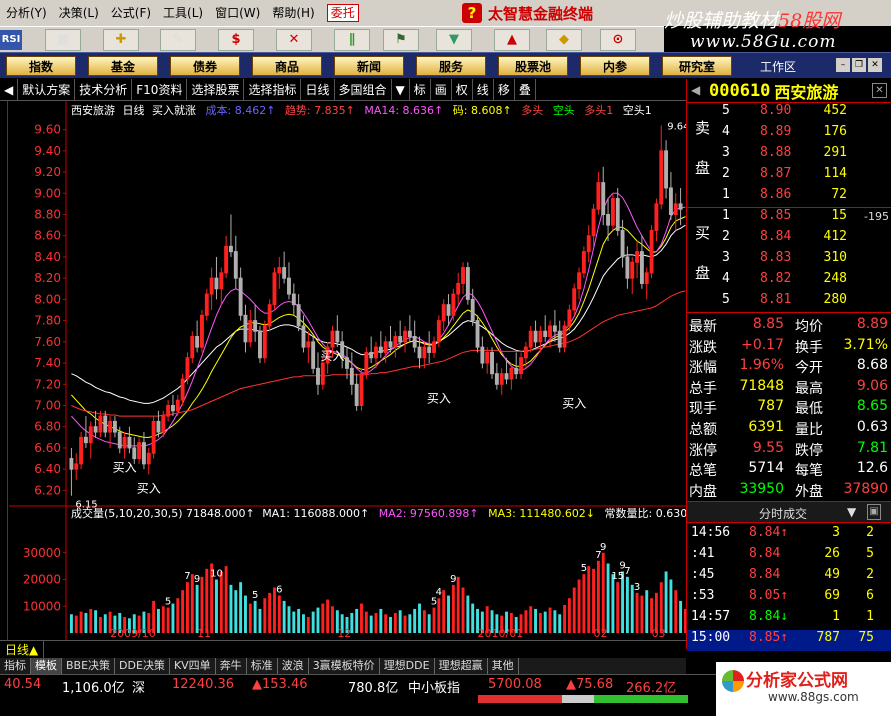  What do you see at coordinates (454, 40) in the screenshot?
I see `down-triangle-icon: ▼` at bounding box center [454, 40].